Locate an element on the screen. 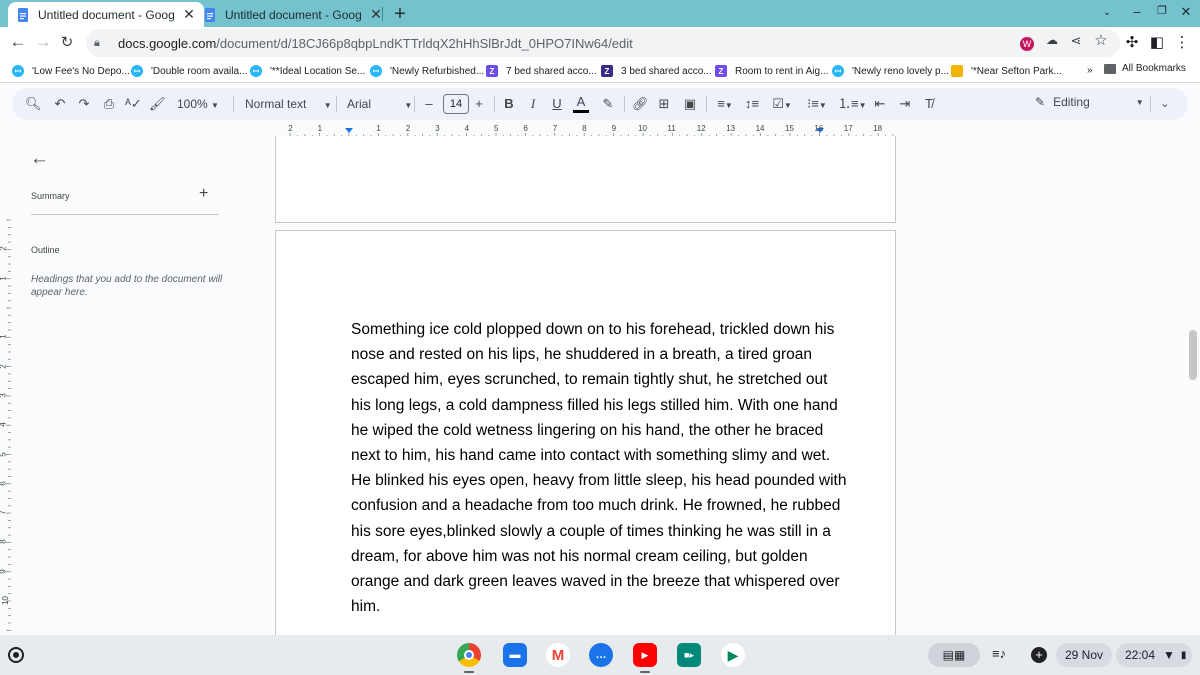 The image size is (1200, 675). wifi-icon: ▼ is located at coordinates (1169, 655).